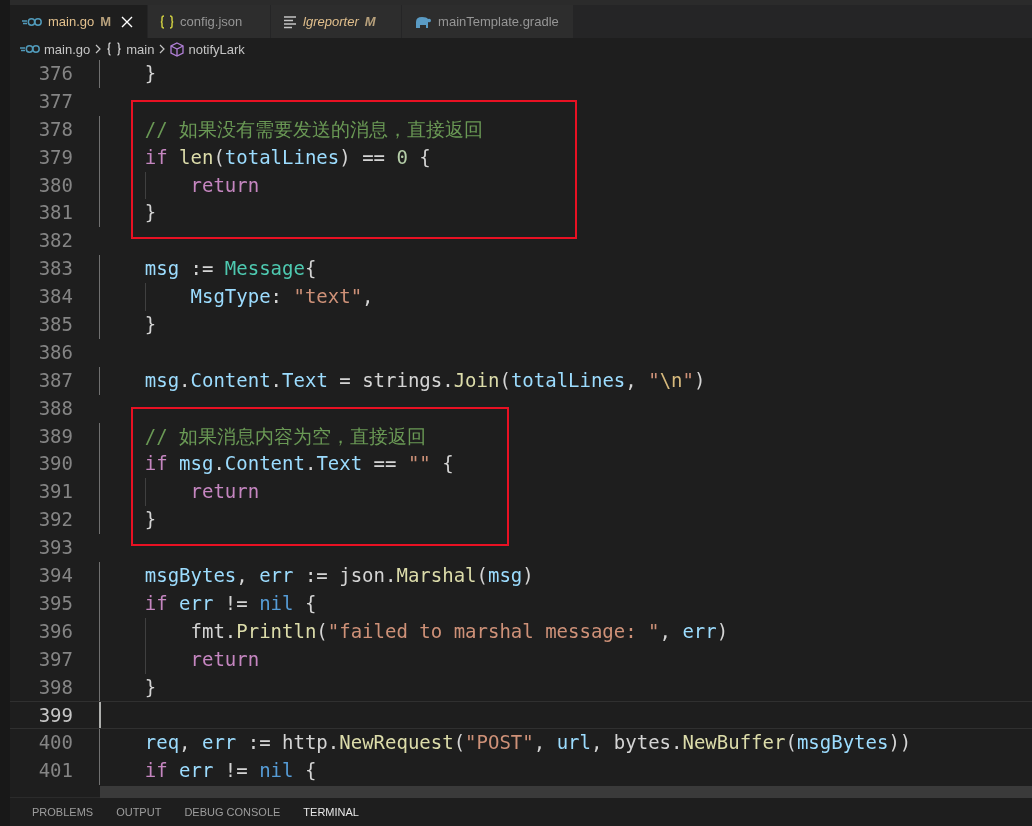  I want to click on editor-tab: lgreporter M, so click(337, 21).